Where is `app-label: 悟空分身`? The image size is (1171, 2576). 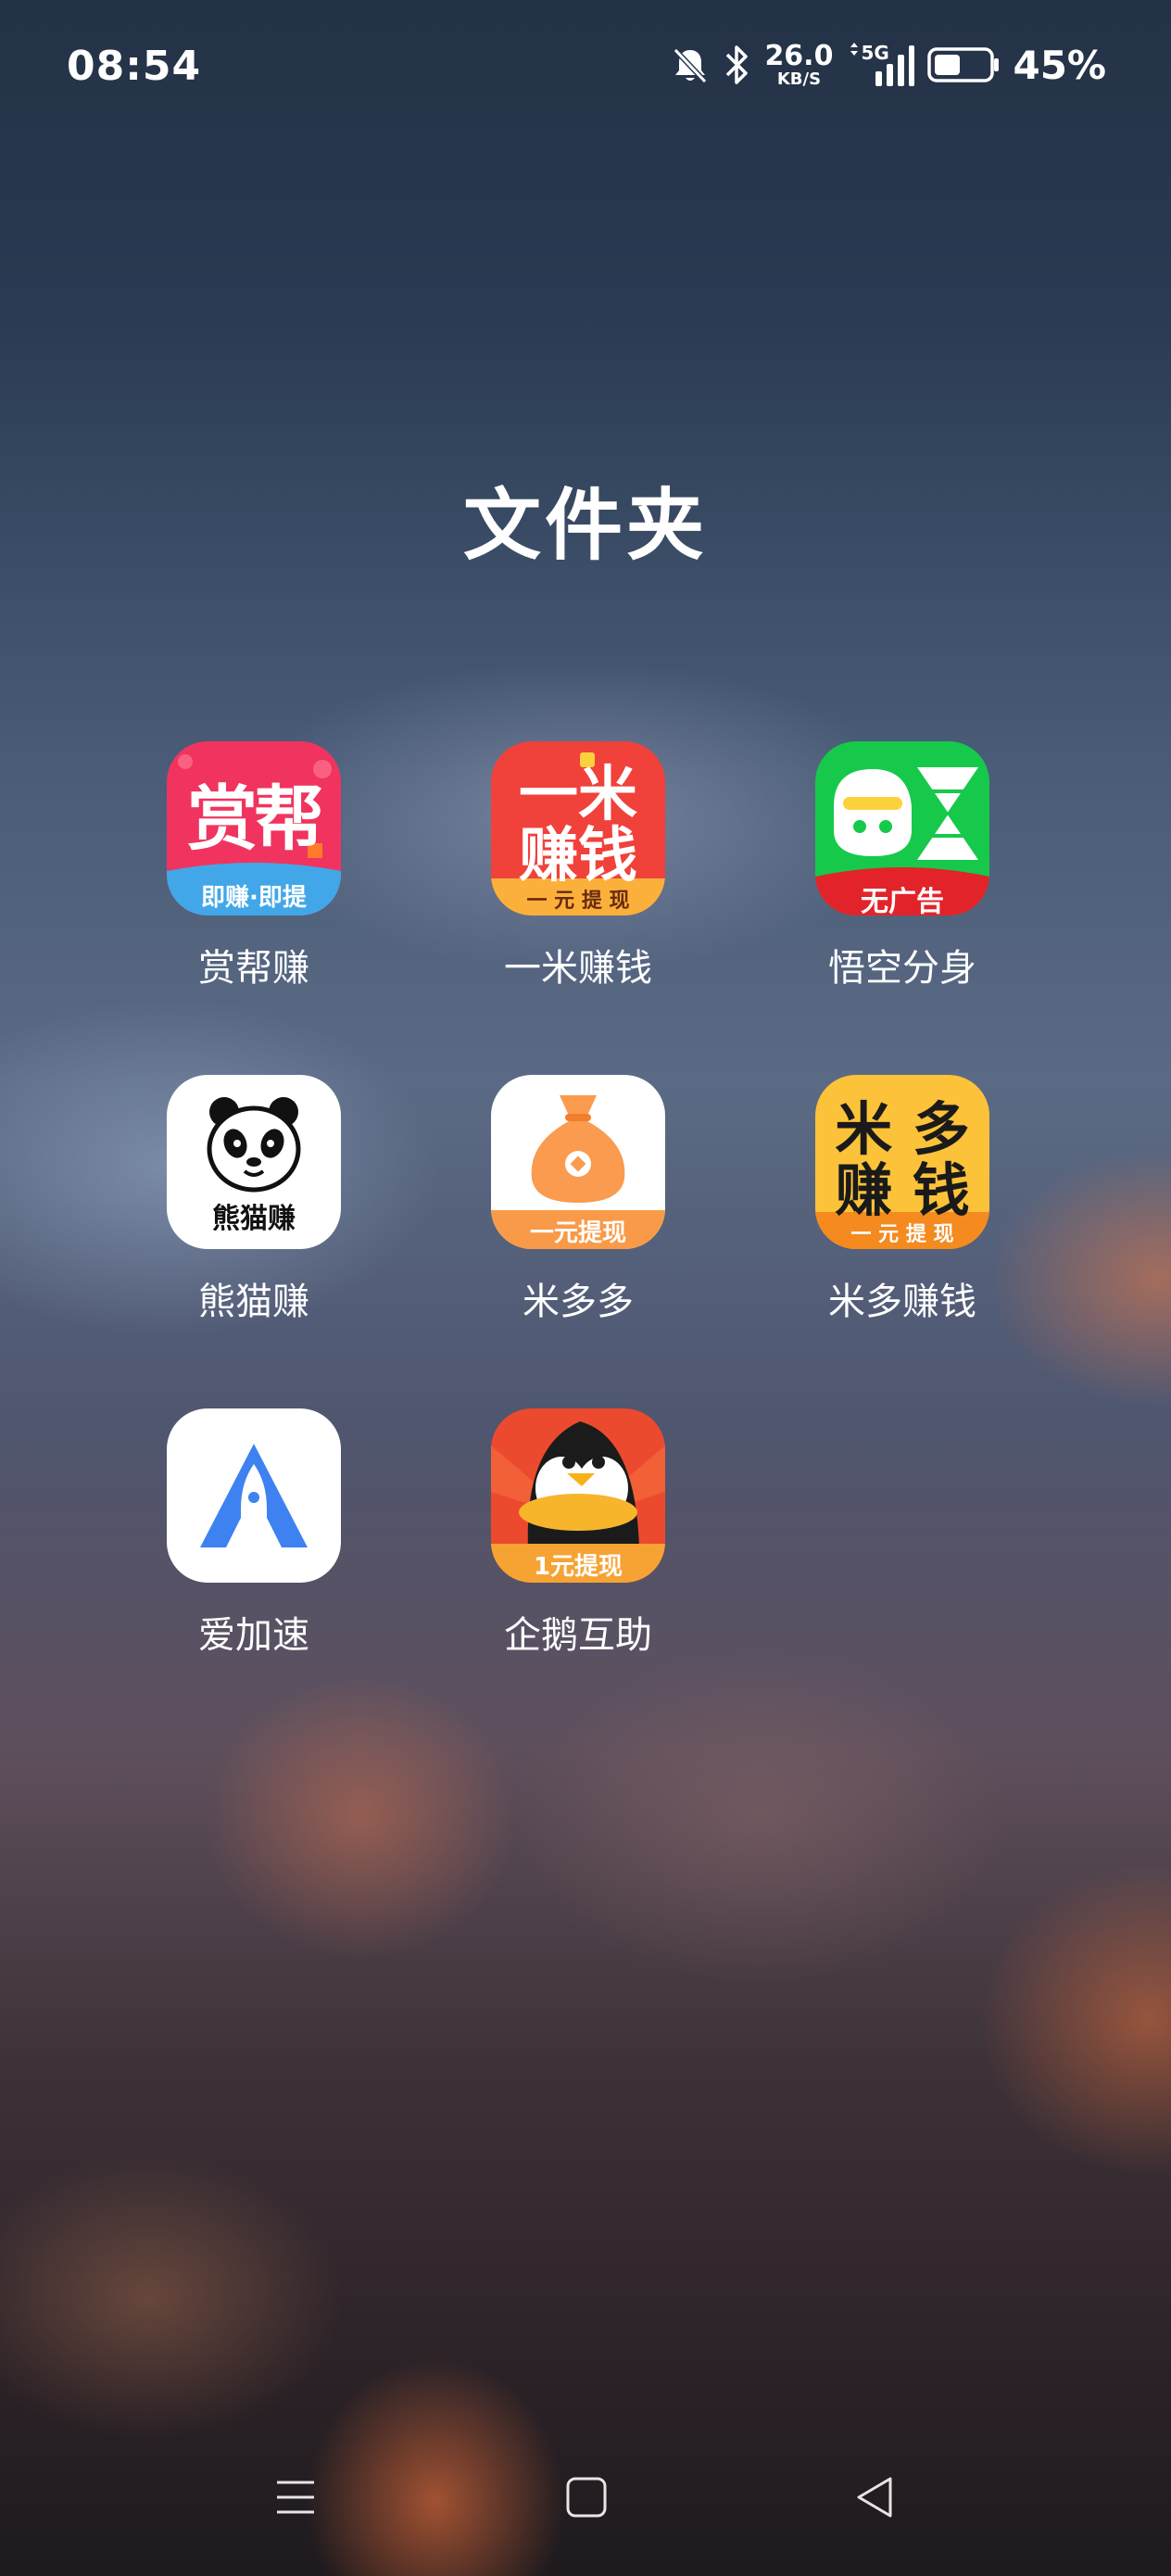
app-label: 悟空分身 is located at coordinates (902, 969).